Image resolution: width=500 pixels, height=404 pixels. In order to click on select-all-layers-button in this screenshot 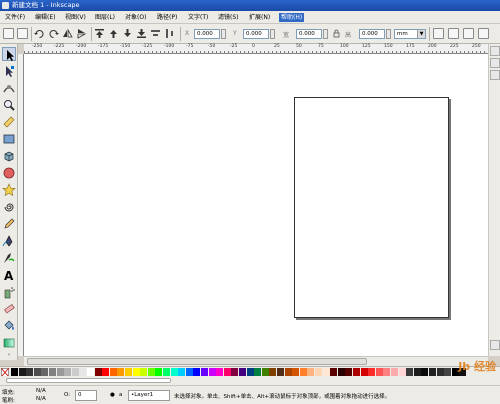, I will do `click(22, 33)`.